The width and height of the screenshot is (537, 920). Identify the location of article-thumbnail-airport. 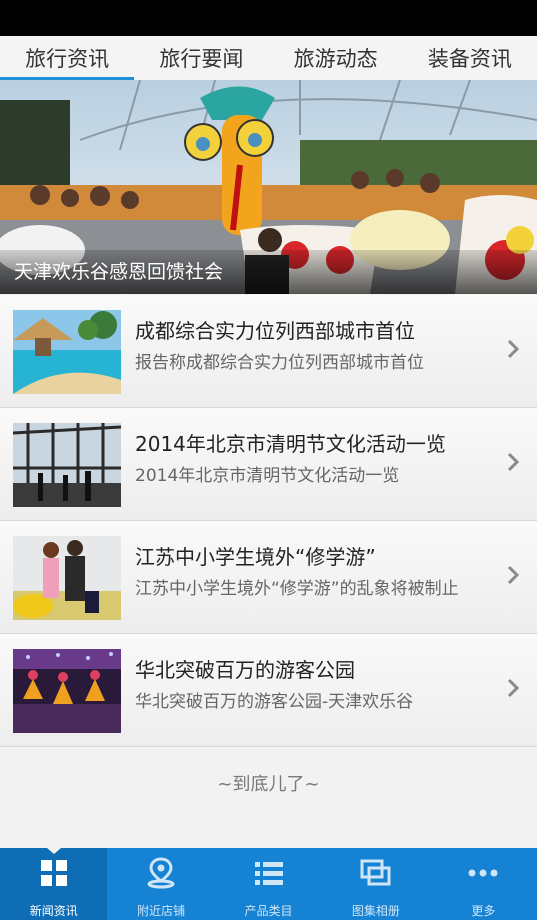
(67, 465).